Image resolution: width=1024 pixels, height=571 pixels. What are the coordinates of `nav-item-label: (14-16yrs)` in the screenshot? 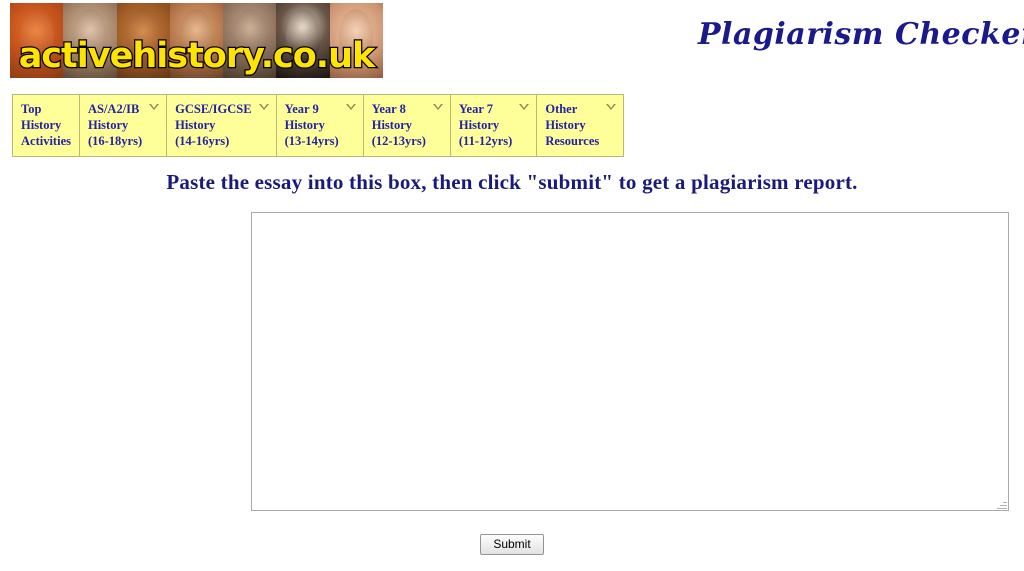 It's located at (202, 141).